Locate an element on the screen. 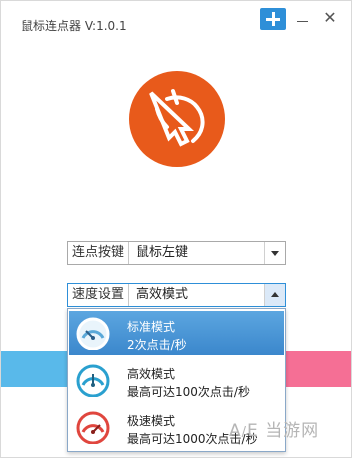  click-button-select: 连点按键 鼠标左键 is located at coordinates (176, 253).